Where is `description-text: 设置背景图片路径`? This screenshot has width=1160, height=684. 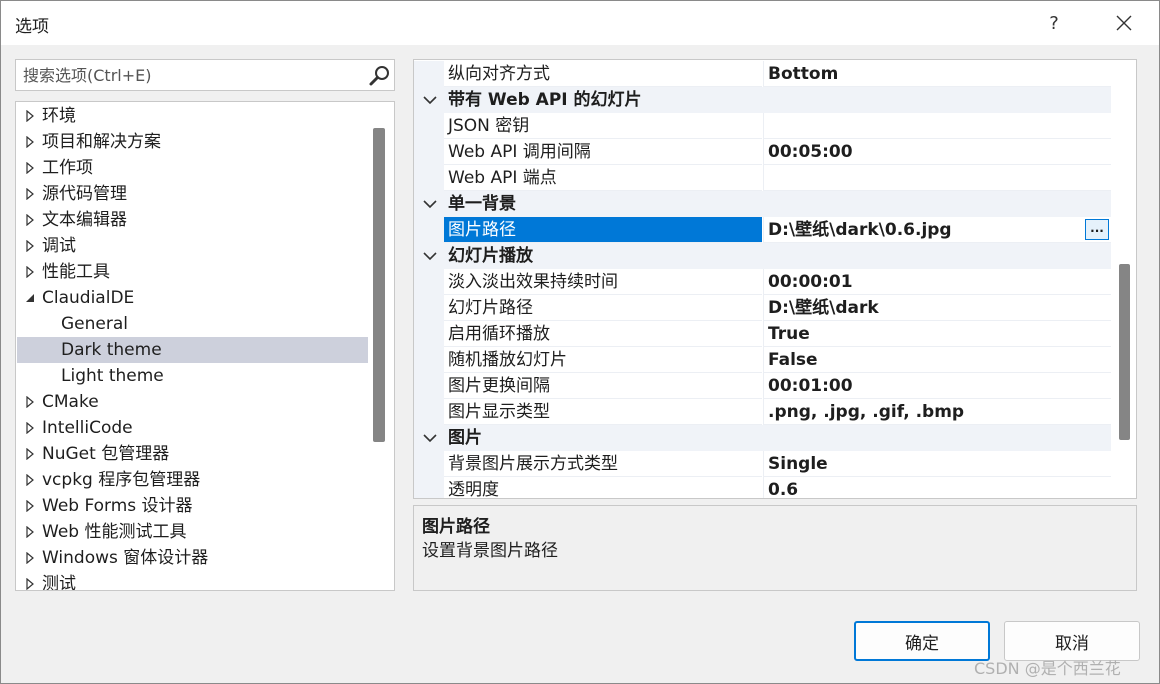
description-text: 设置背景图片路径 is located at coordinates (490, 551).